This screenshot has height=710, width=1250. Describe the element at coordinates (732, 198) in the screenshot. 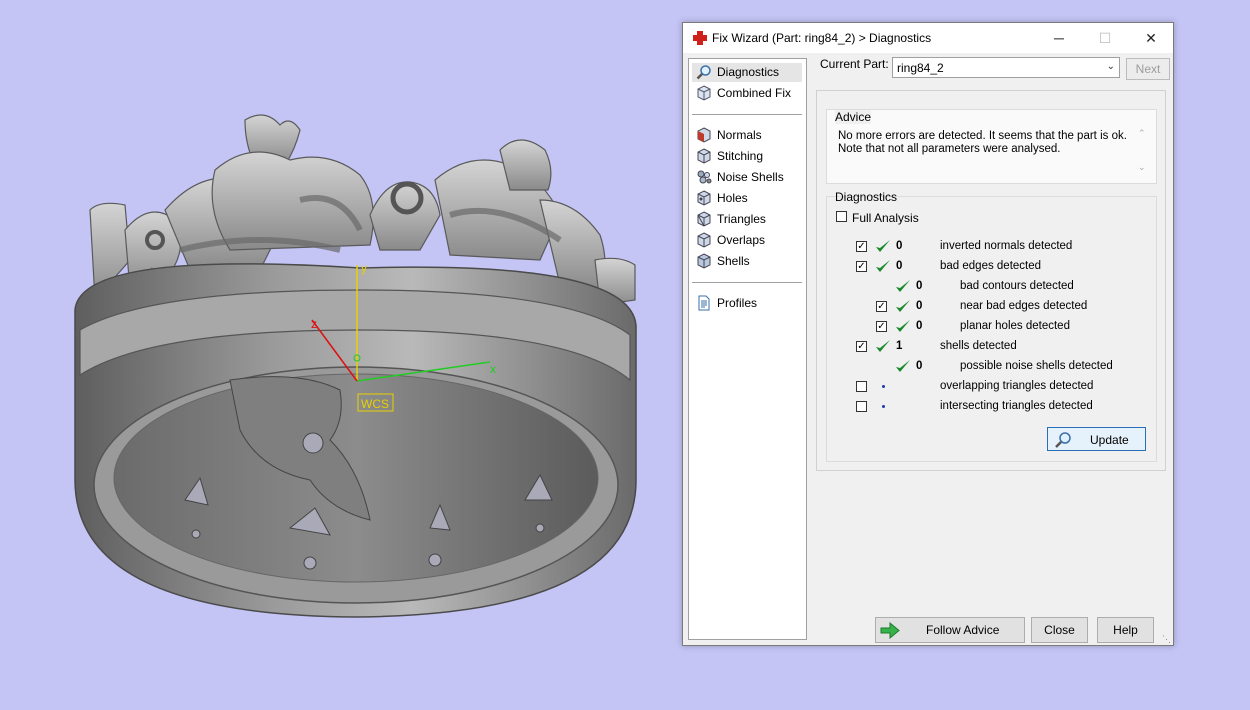

I see `nav-label: Holes` at that location.